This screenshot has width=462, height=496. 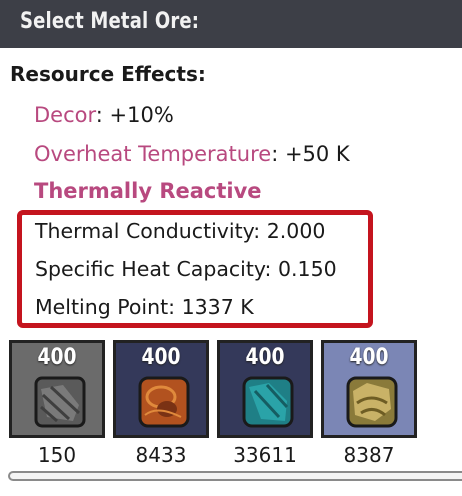 What do you see at coordinates (235, 476) in the screenshot?
I see `horizontal-scrollbar` at bounding box center [235, 476].